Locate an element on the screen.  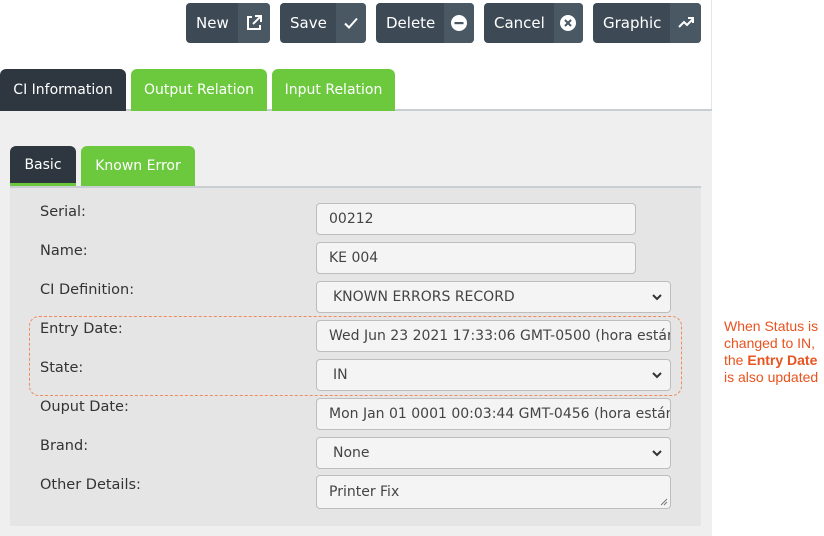
brand-value: None is located at coordinates (351, 453).